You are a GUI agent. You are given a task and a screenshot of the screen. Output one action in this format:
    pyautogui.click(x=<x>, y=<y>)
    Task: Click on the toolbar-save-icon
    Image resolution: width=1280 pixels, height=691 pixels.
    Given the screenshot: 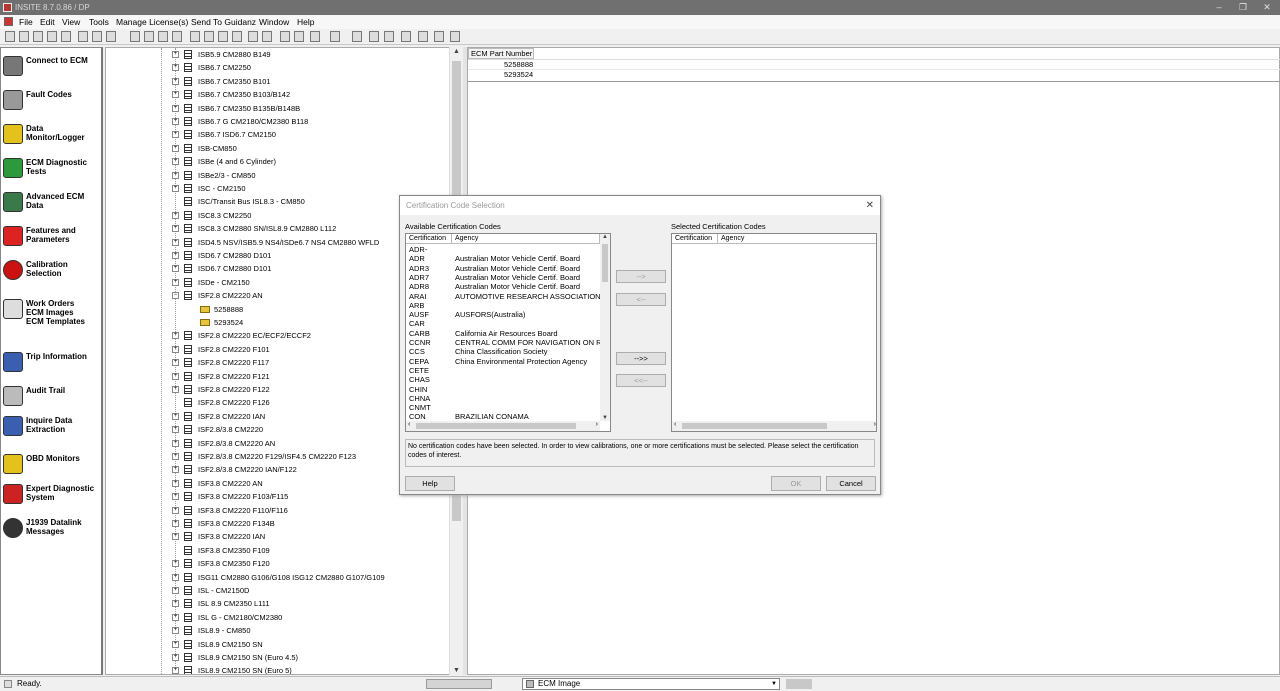 What is the action you would take?
    pyautogui.click(x=52, y=36)
    